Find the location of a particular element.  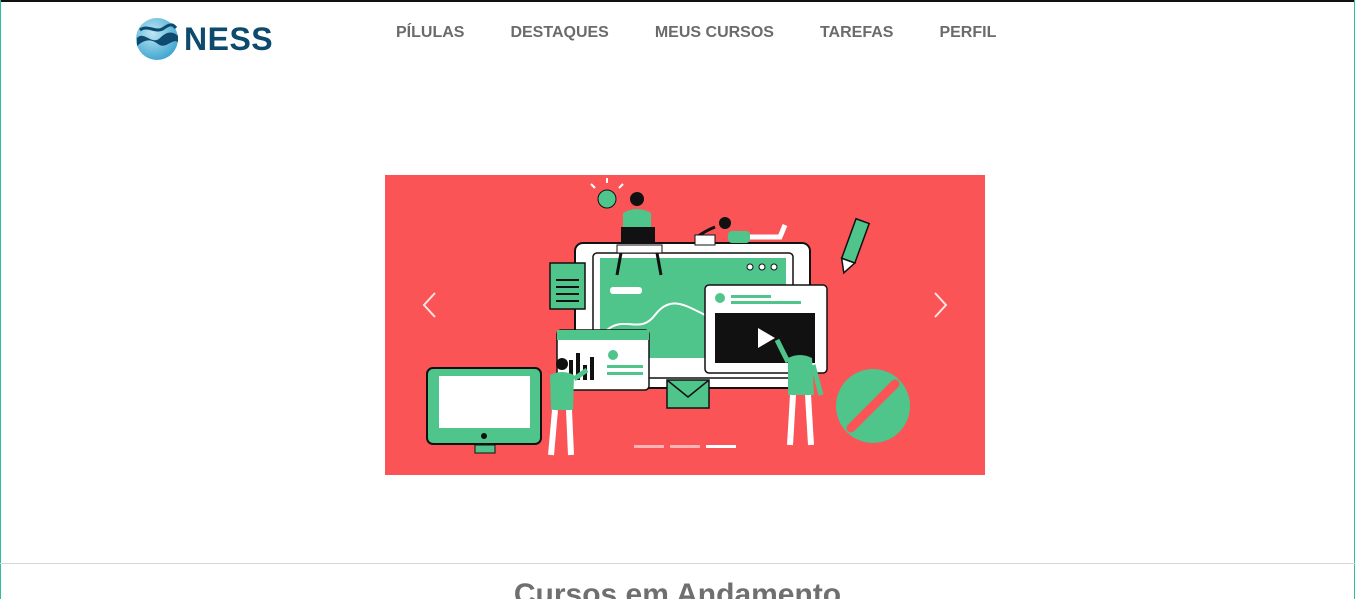

brand-name: NESS is located at coordinates (229, 38).